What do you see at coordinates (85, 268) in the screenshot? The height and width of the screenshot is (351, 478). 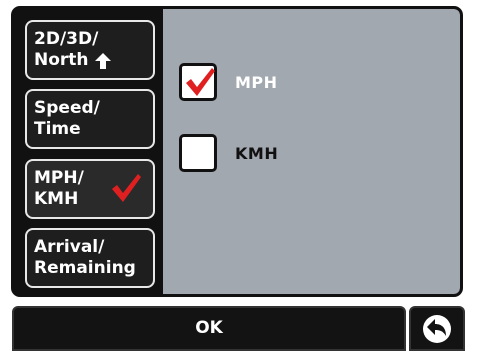 I see `sidebar-item-label: Remaining` at bounding box center [85, 268].